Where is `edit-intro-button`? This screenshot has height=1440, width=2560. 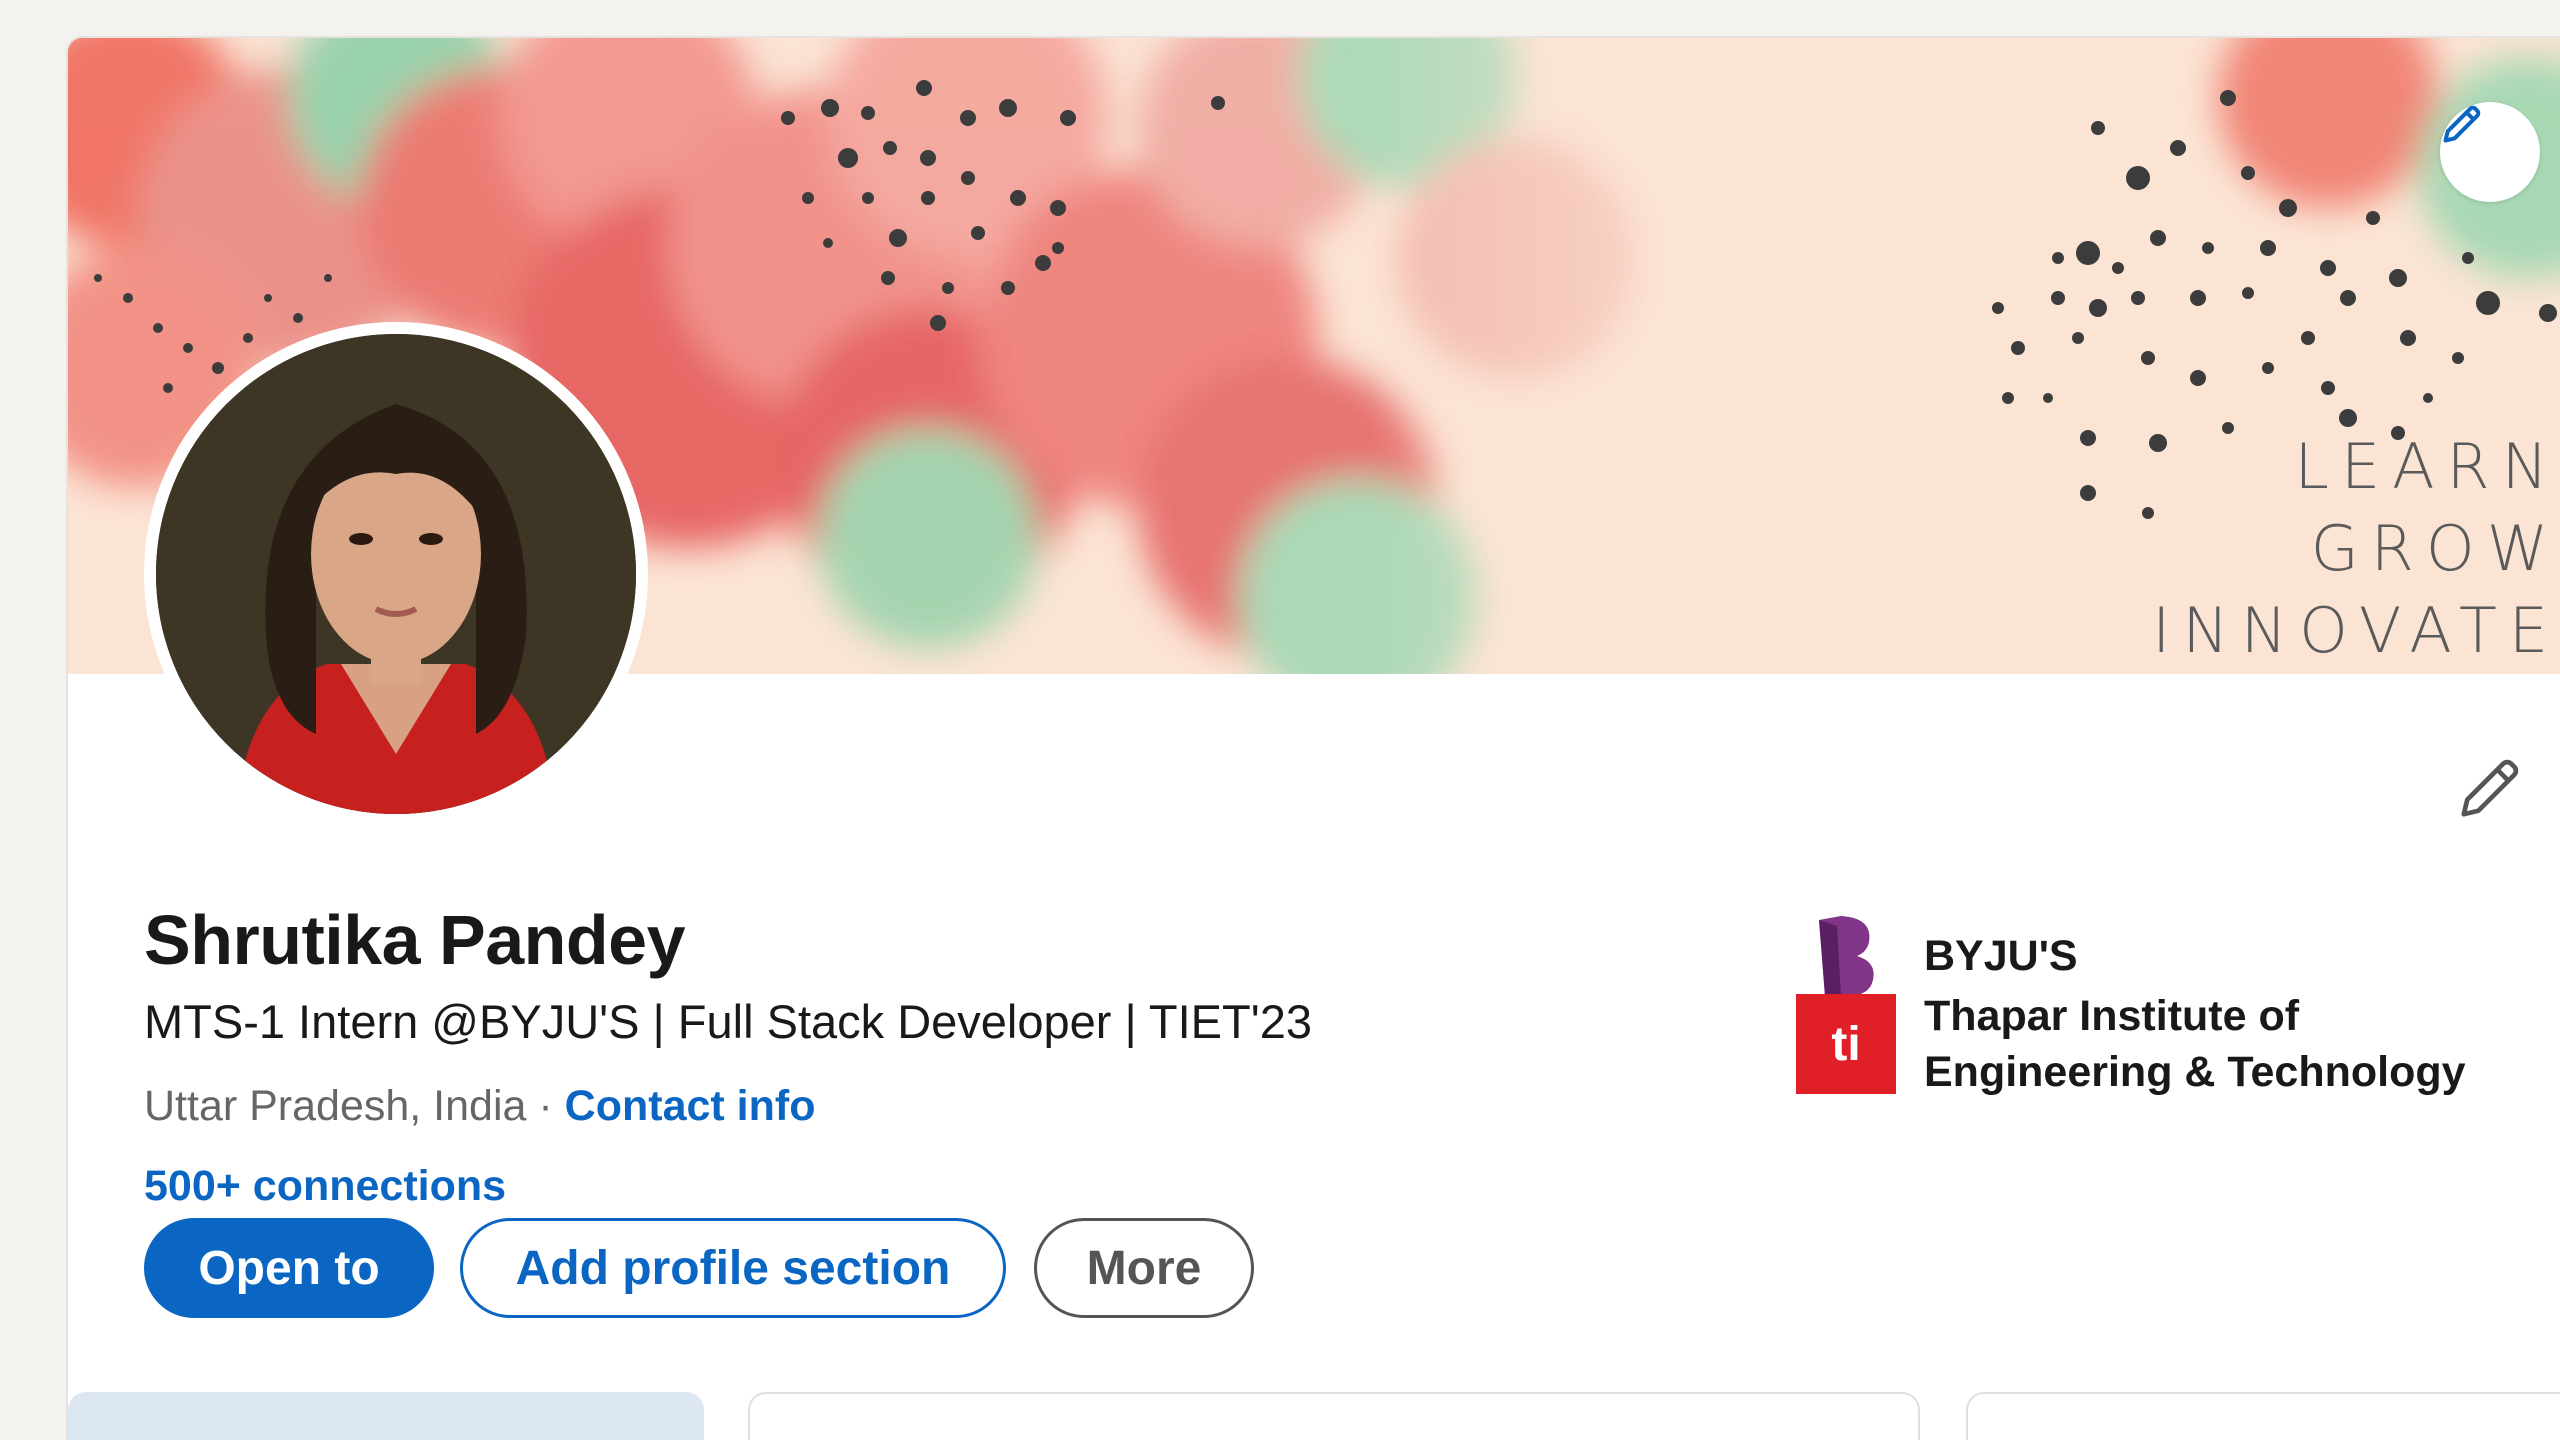 edit-intro-button is located at coordinates (2490, 788).